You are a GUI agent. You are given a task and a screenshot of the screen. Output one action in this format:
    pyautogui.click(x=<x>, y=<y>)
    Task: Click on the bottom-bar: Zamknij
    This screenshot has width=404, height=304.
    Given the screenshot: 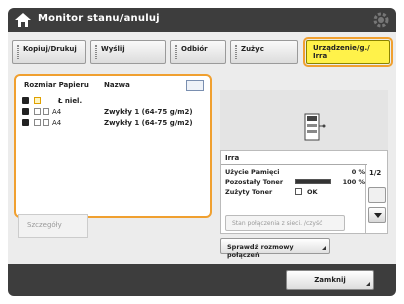 What is the action you would take?
    pyautogui.click(x=202, y=280)
    